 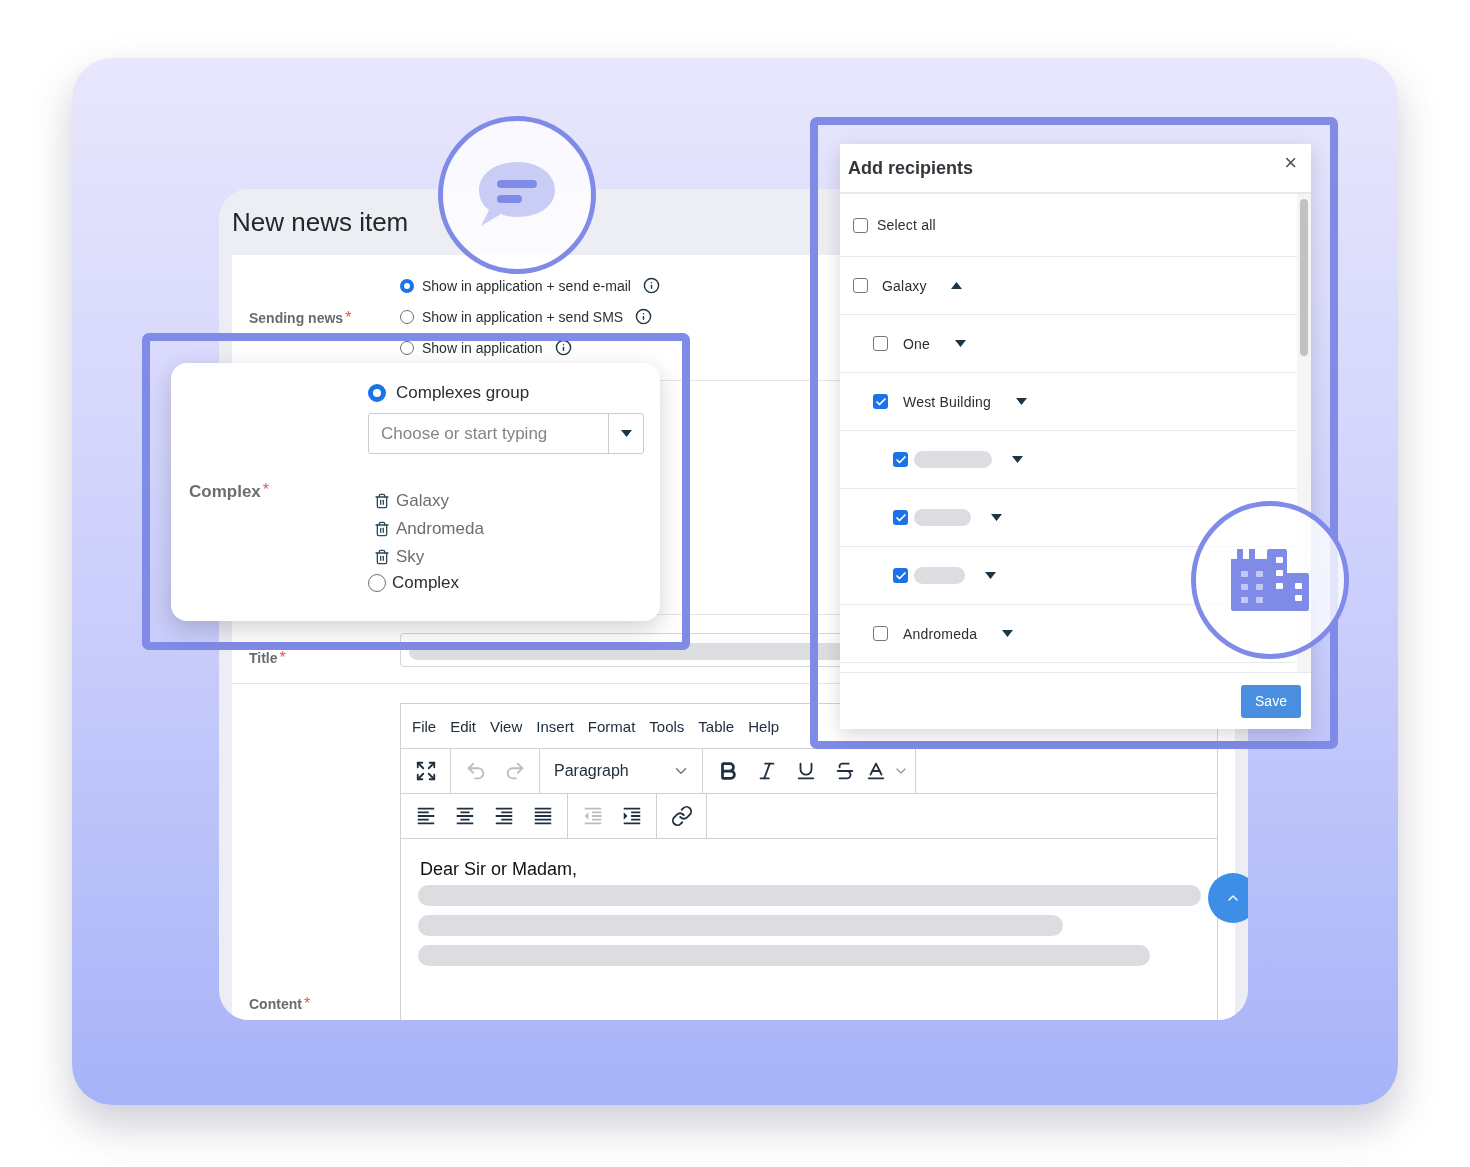 I want to click on tree-label: Galaxy, so click(x=904, y=285).